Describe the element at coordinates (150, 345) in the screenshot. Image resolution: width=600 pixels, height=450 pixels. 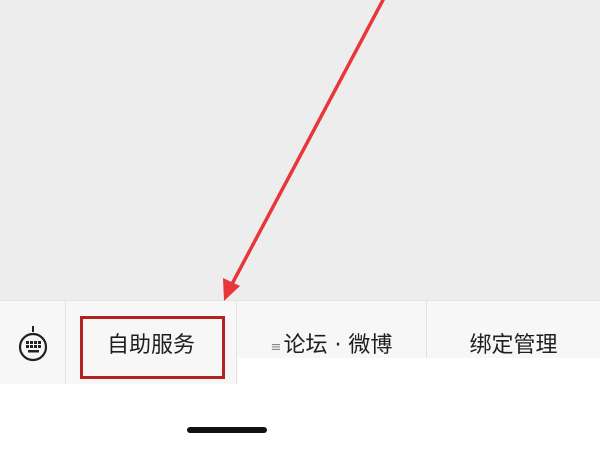
I see `menu-self-service-label: 自助服务` at that location.